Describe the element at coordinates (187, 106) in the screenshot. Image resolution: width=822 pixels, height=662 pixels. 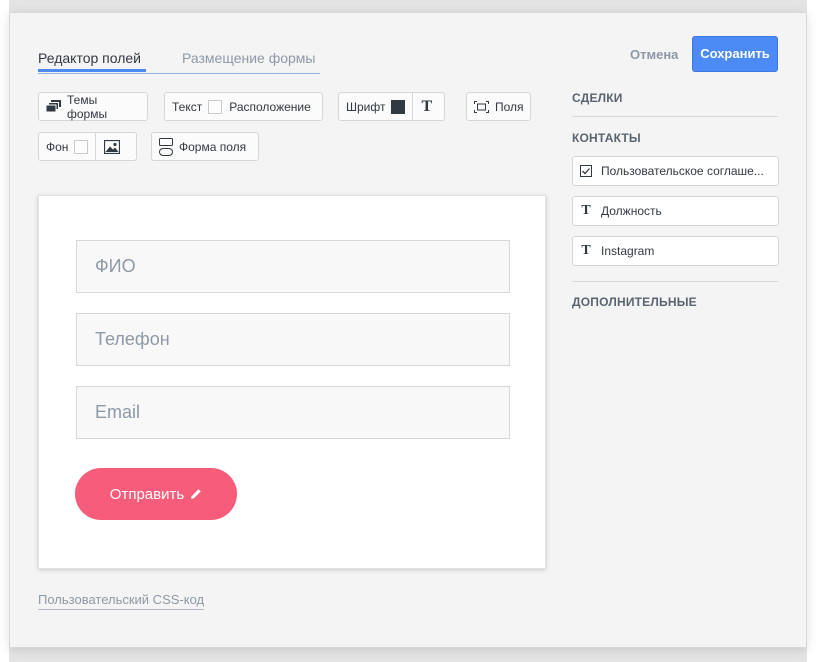
I see `text-label: Текст` at that location.